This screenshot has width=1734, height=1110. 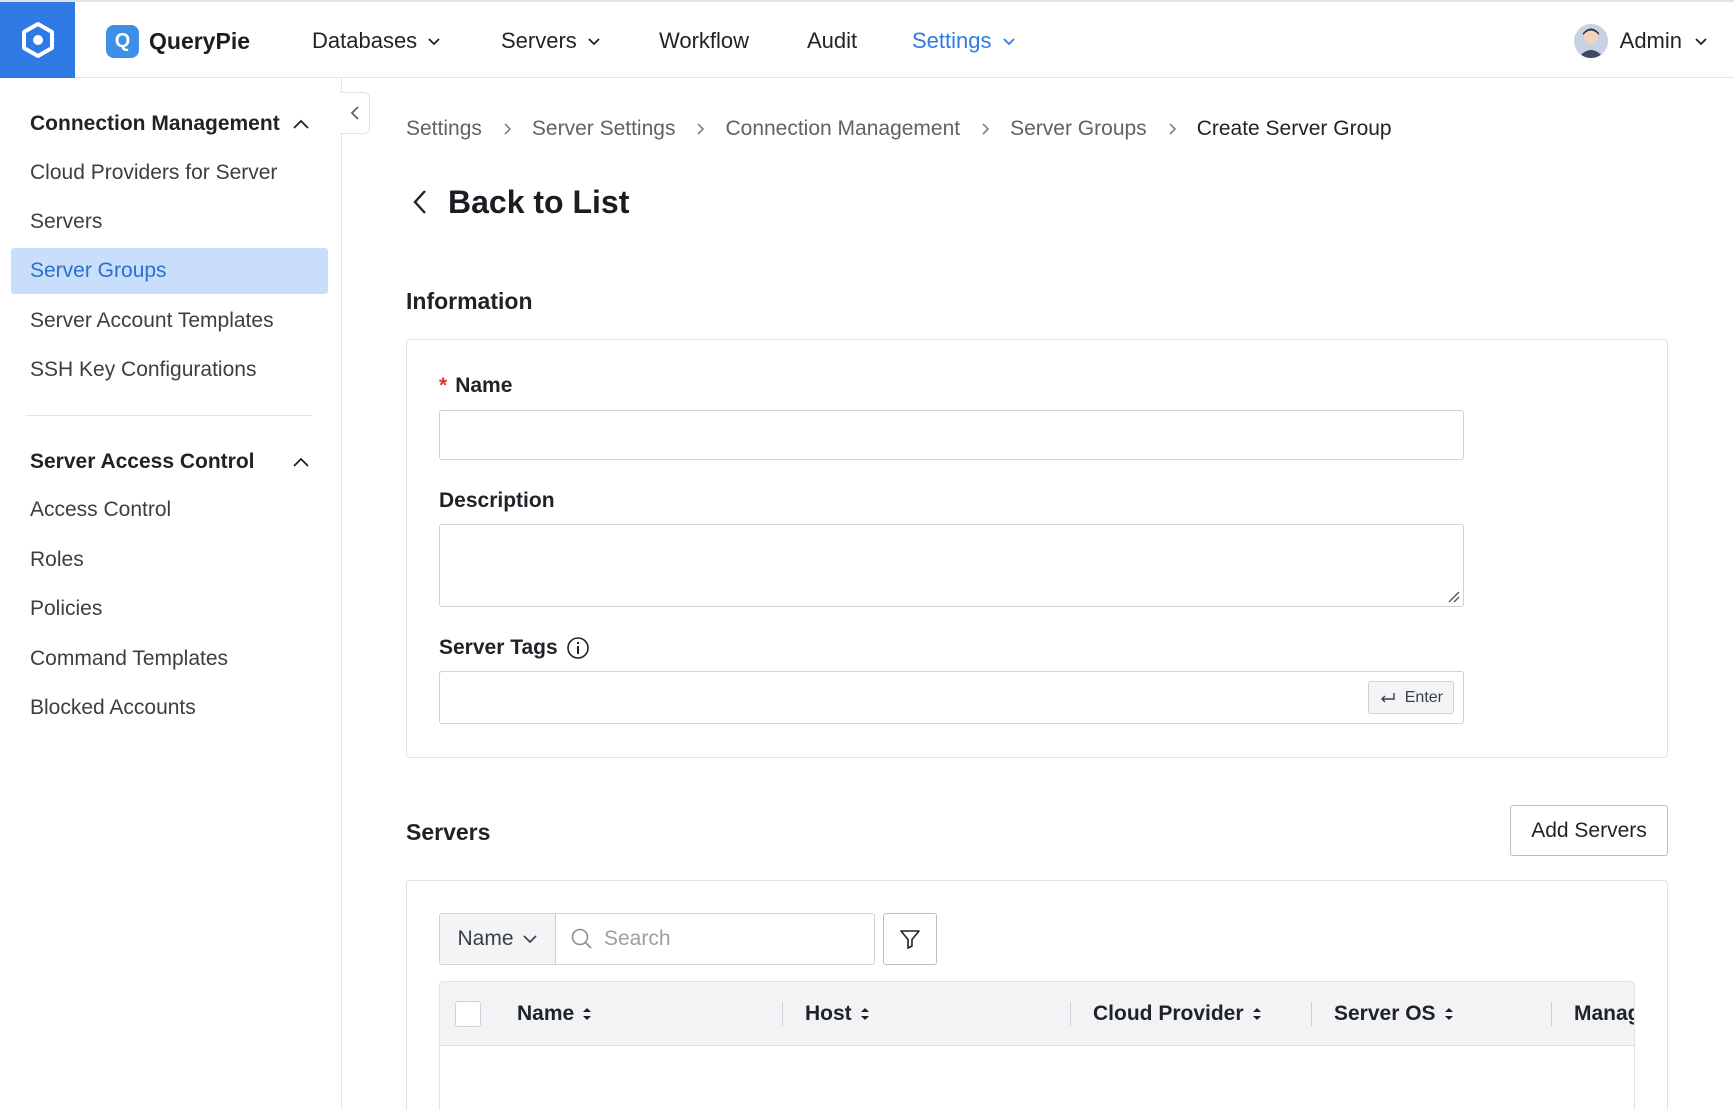 I want to click on filter-button, so click(x=910, y=939).